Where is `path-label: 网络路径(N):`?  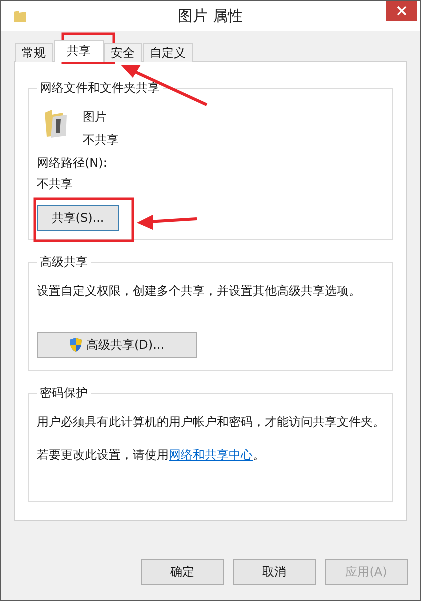
path-label: 网络路径(N): is located at coordinates (72, 163).